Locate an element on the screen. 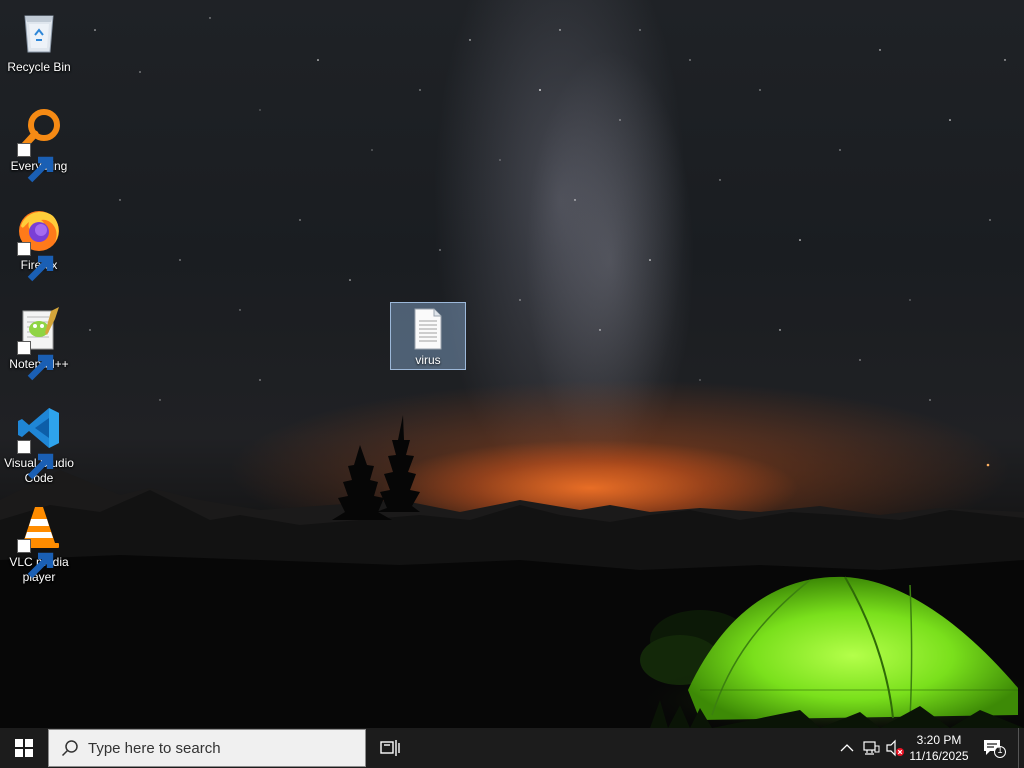 This screenshot has width=1024, height=768. text-file-icon is located at coordinates (428, 329).